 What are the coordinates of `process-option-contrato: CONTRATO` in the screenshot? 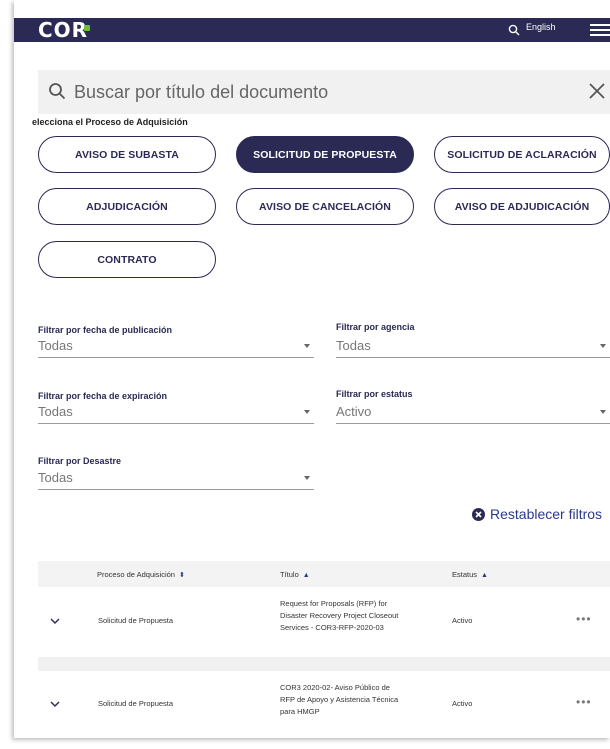 It's located at (127, 259).